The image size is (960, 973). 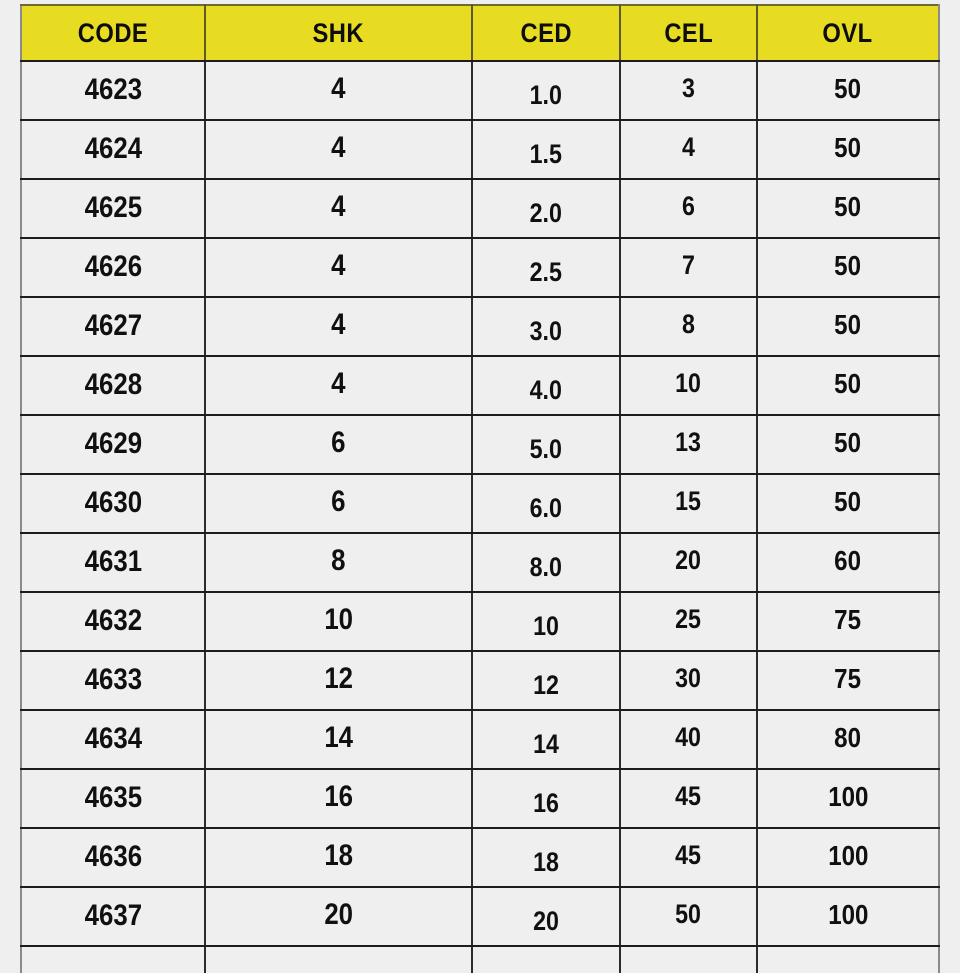 I want to click on cell-code: 4631, so click(x=113, y=563).